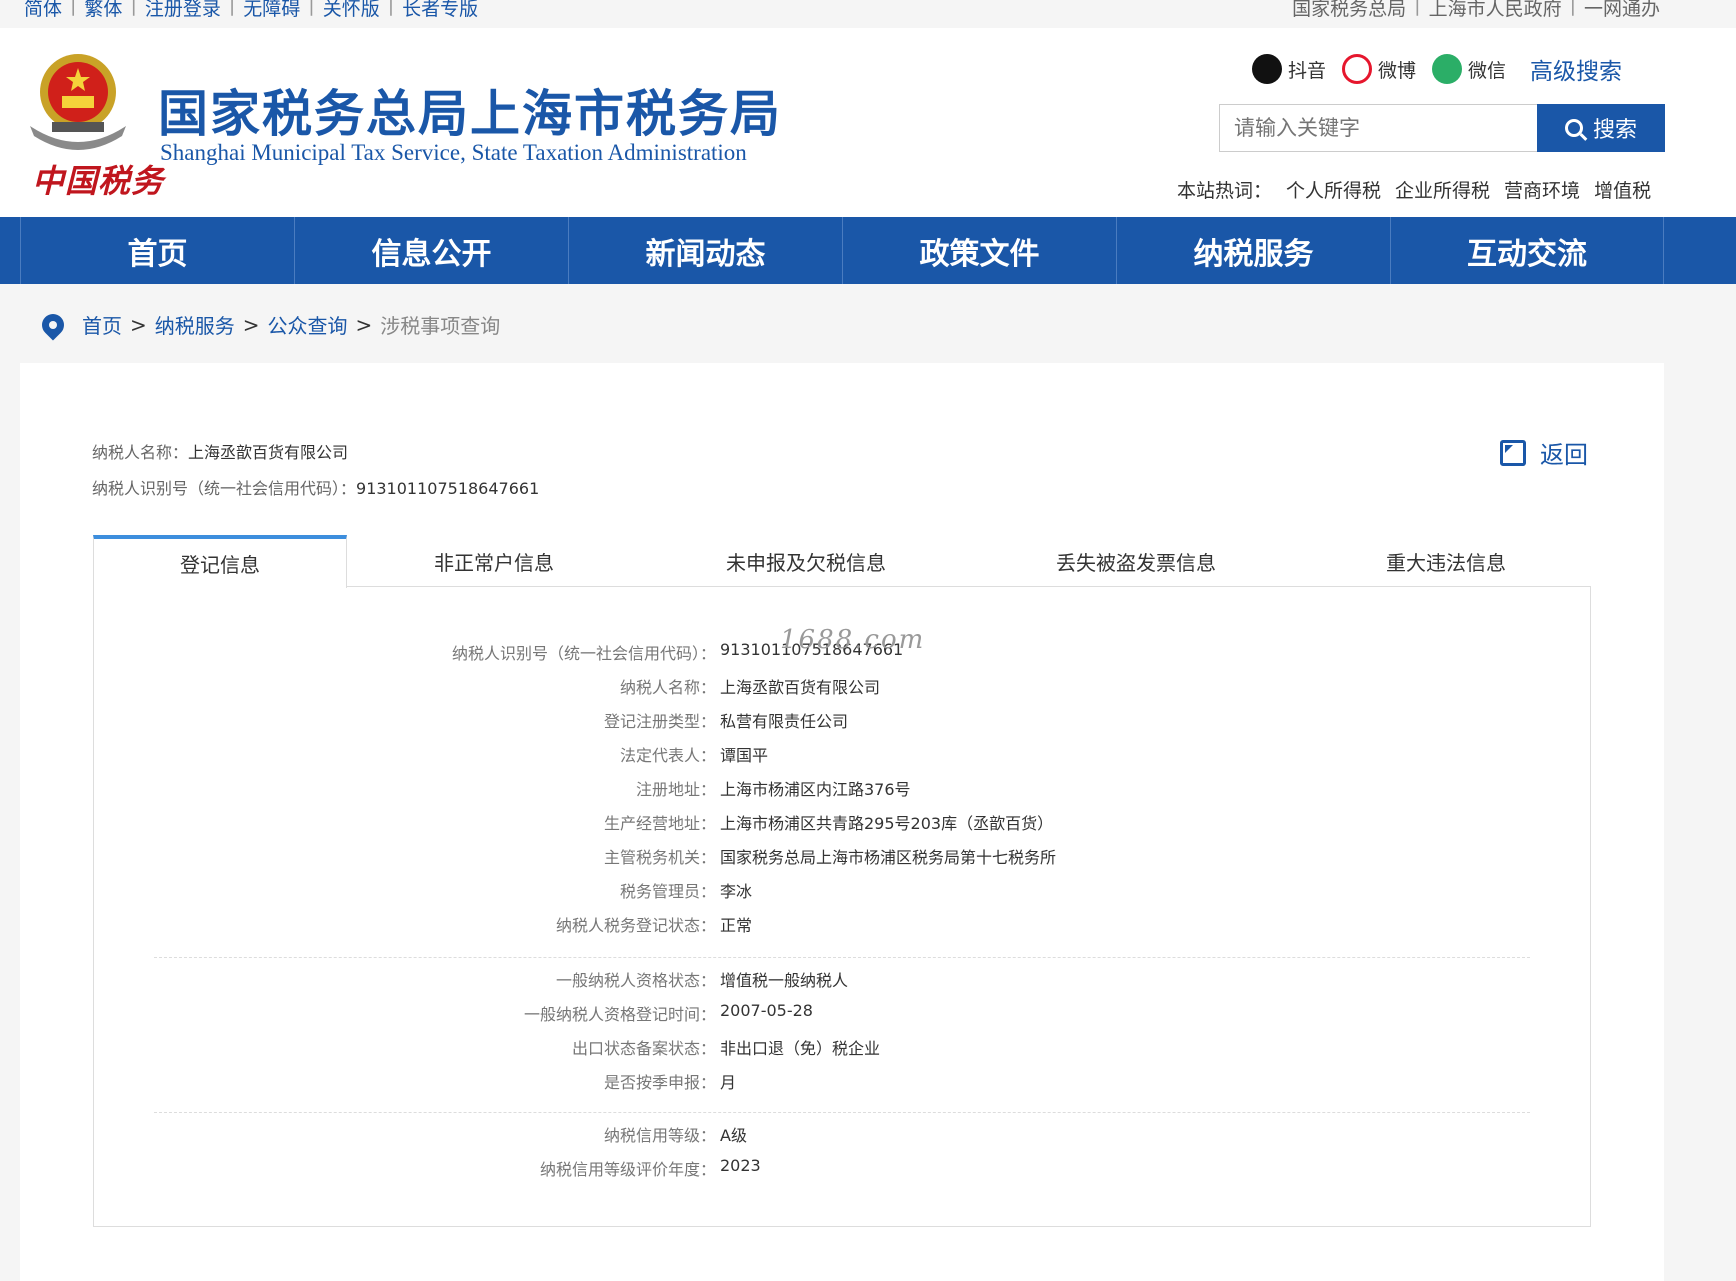 This screenshot has height=1281, width=1736. What do you see at coordinates (1513, 452) in the screenshot?
I see `back-icon` at bounding box center [1513, 452].